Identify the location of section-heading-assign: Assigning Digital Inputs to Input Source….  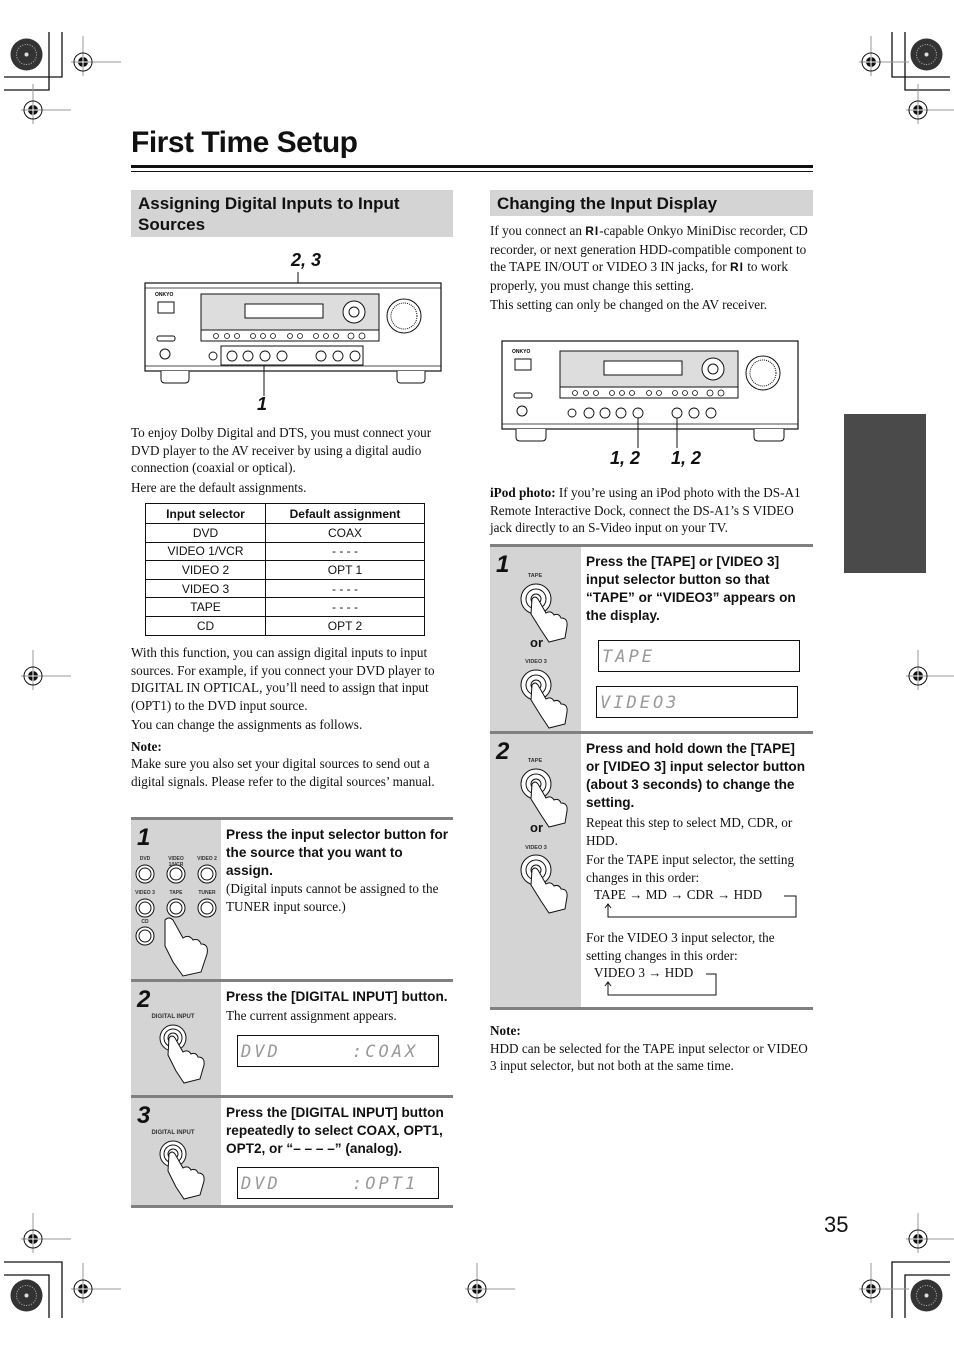
(292, 213).